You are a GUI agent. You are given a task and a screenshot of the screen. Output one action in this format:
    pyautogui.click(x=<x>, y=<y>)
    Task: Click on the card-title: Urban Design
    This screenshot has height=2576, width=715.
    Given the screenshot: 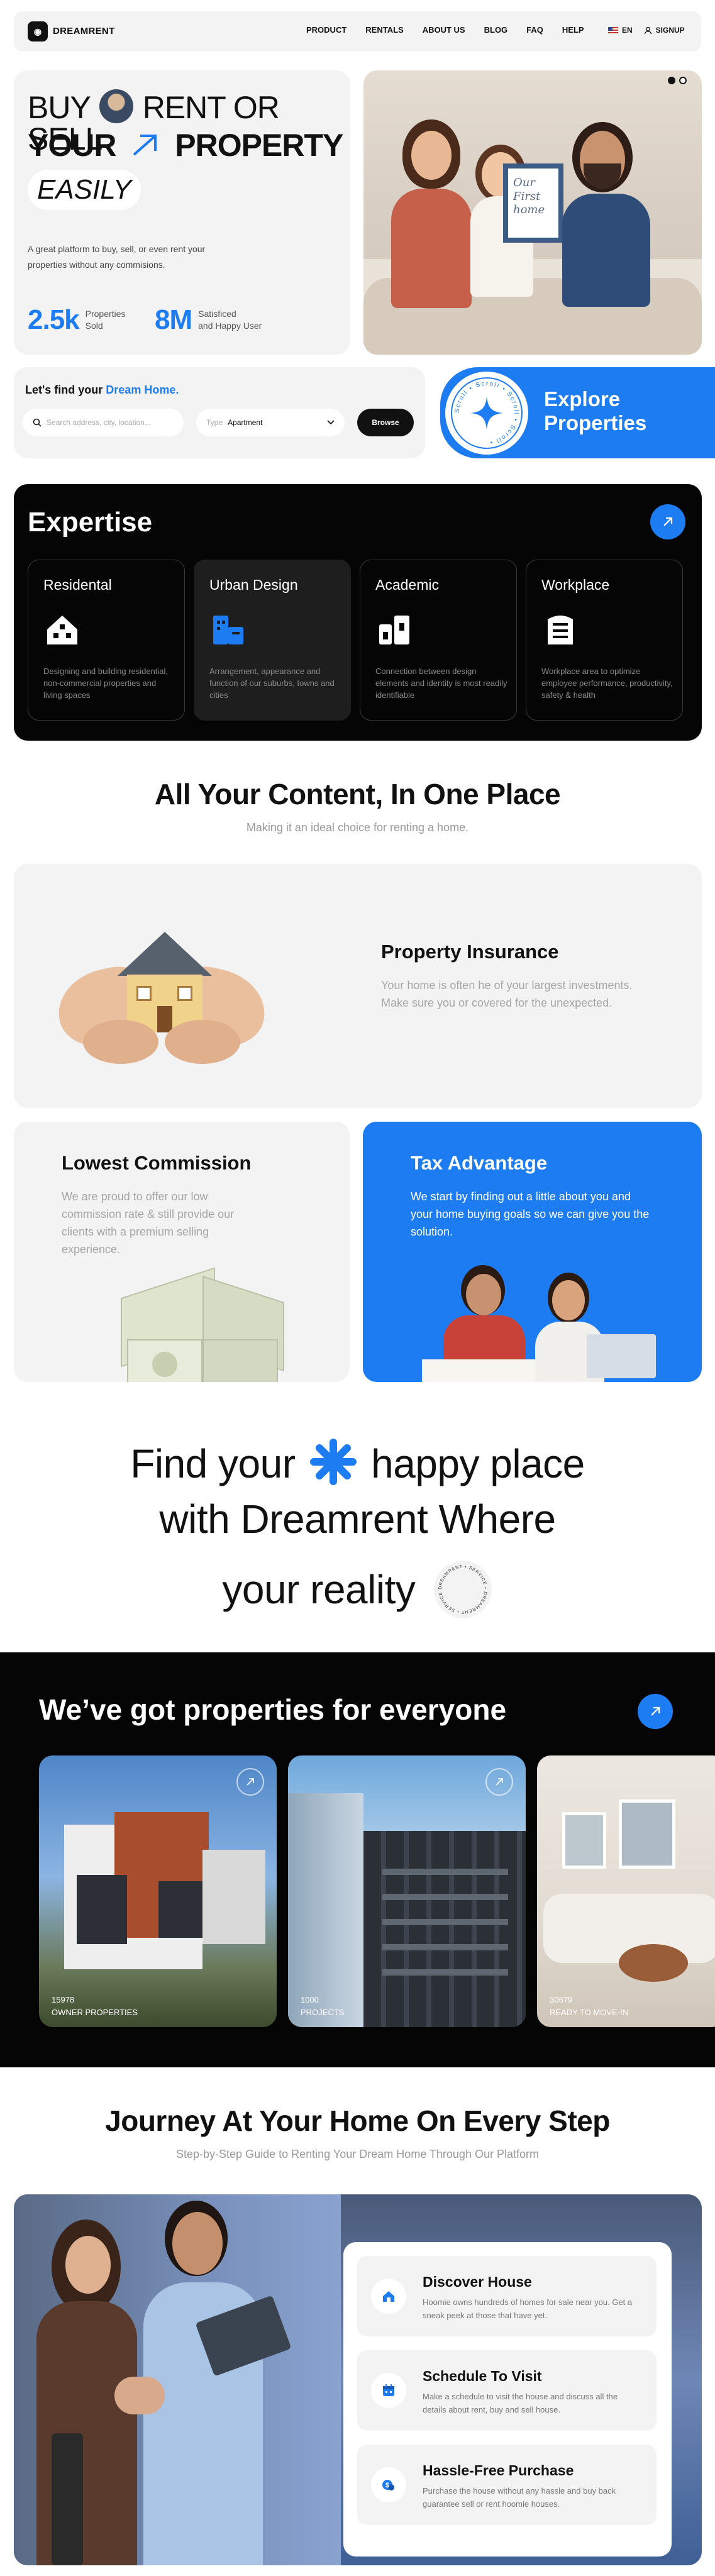 What is the action you would take?
    pyautogui.click(x=253, y=585)
    